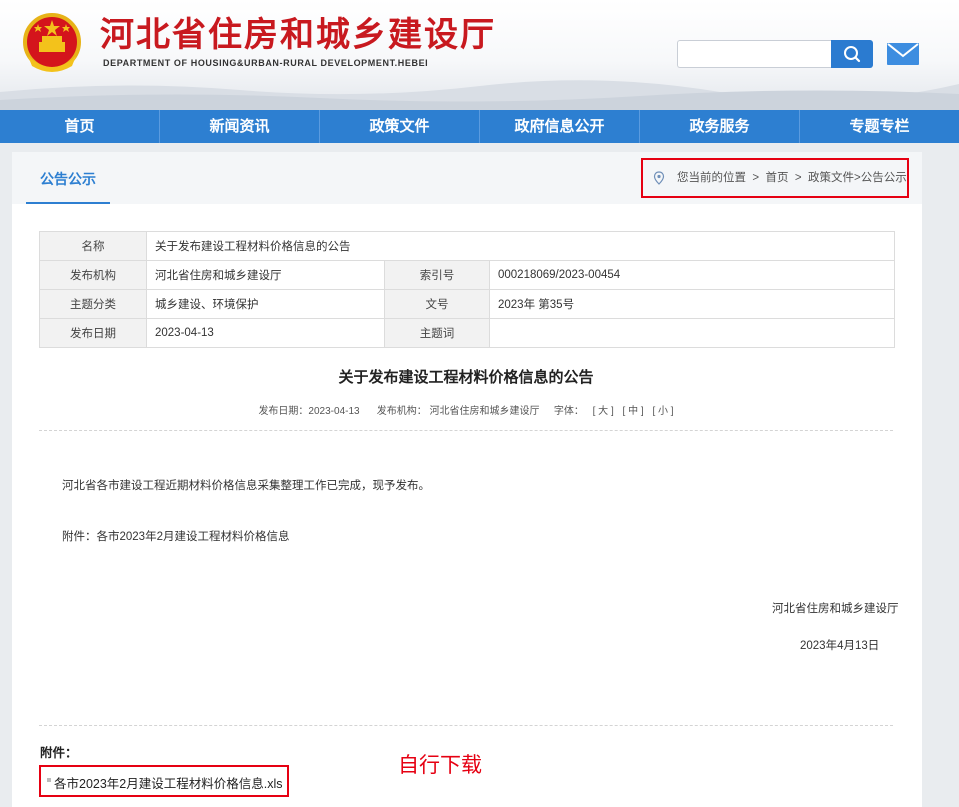 This screenshot has width=959, height=807. Describe the element at coordinates (440, 765) in the screenshot. I see `annotation-note: 自行下载` at that location.